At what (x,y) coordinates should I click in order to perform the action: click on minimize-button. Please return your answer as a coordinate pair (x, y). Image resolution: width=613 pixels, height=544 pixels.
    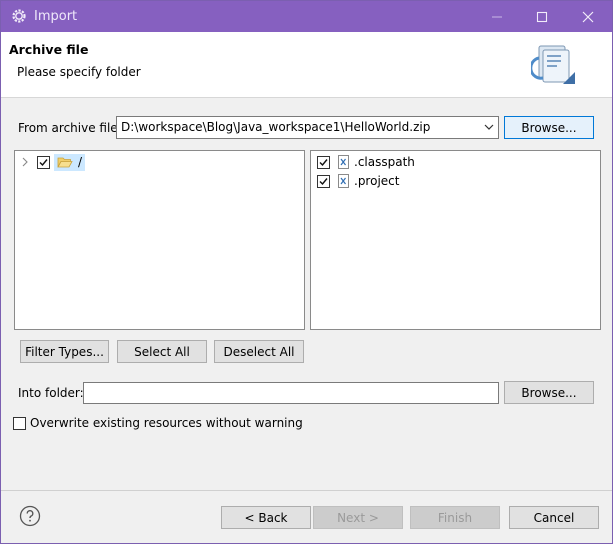
    Looking at the image, I should click on (497, 16).